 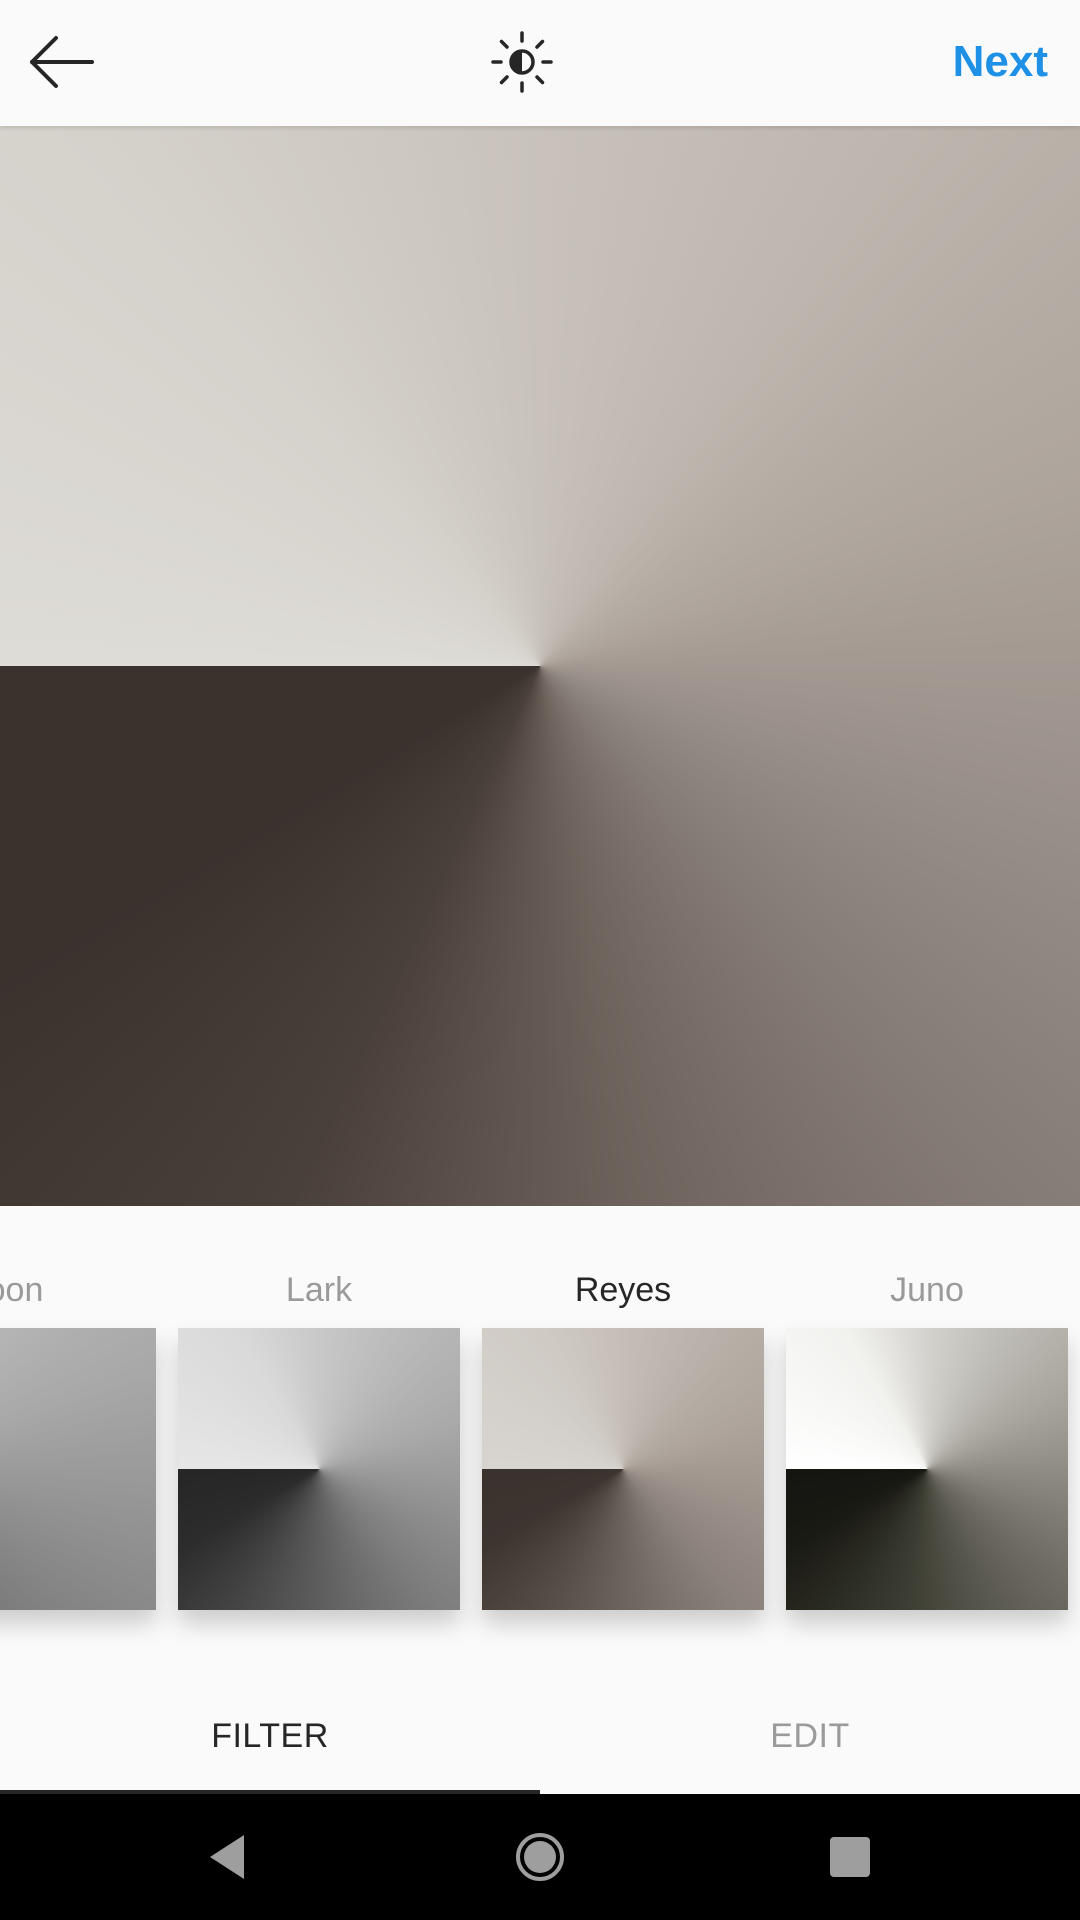 What do you see at coordinates (623, 1290) in the screenshot?
I see `filter-label: Reyes` at bounding box center [623, 1290].